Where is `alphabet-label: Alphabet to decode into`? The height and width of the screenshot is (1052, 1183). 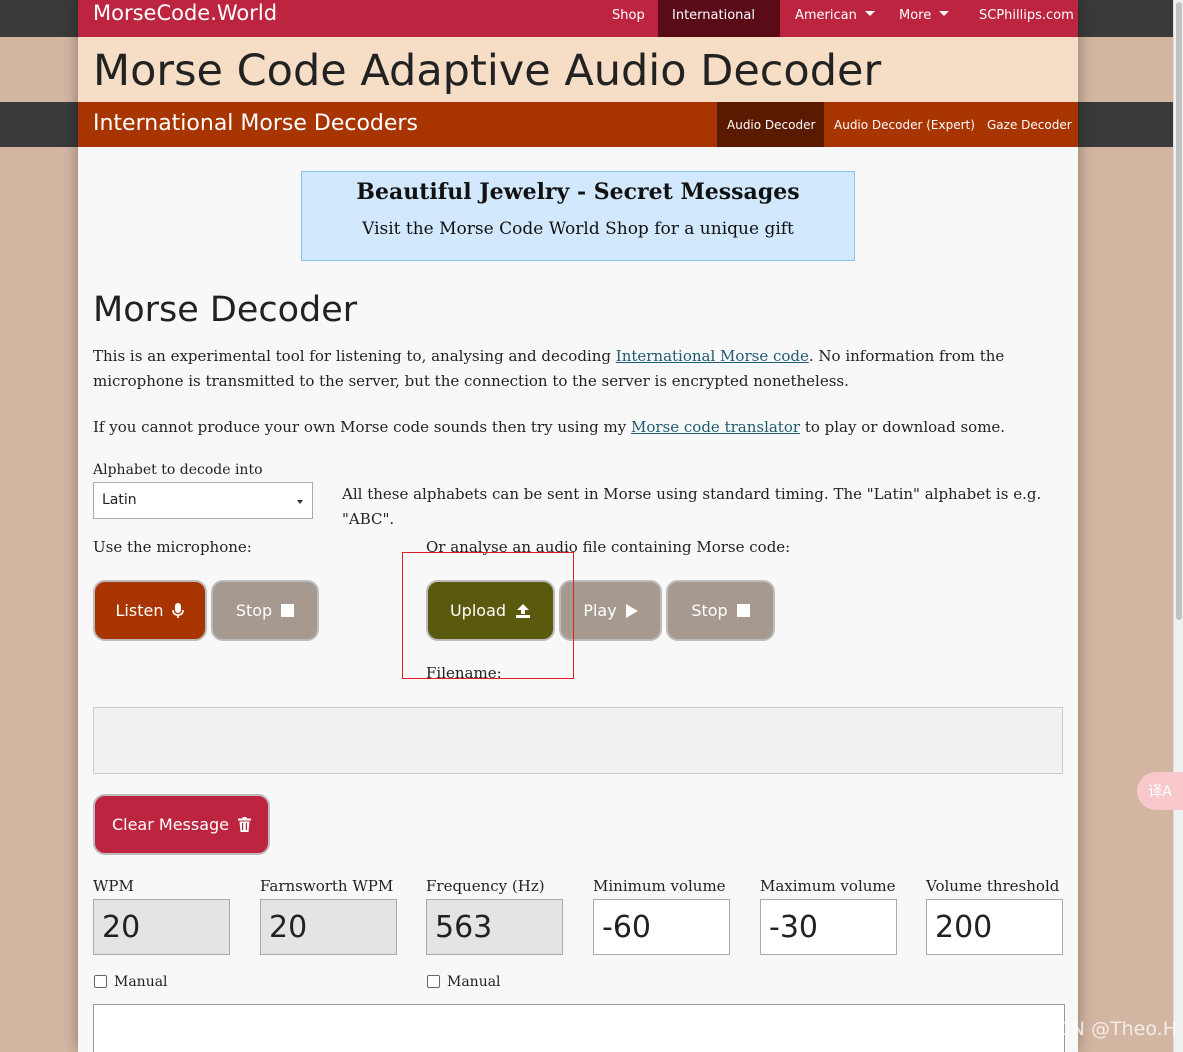 alphabet-label: Alphabet to decode into is located at coordinates (178, 470).